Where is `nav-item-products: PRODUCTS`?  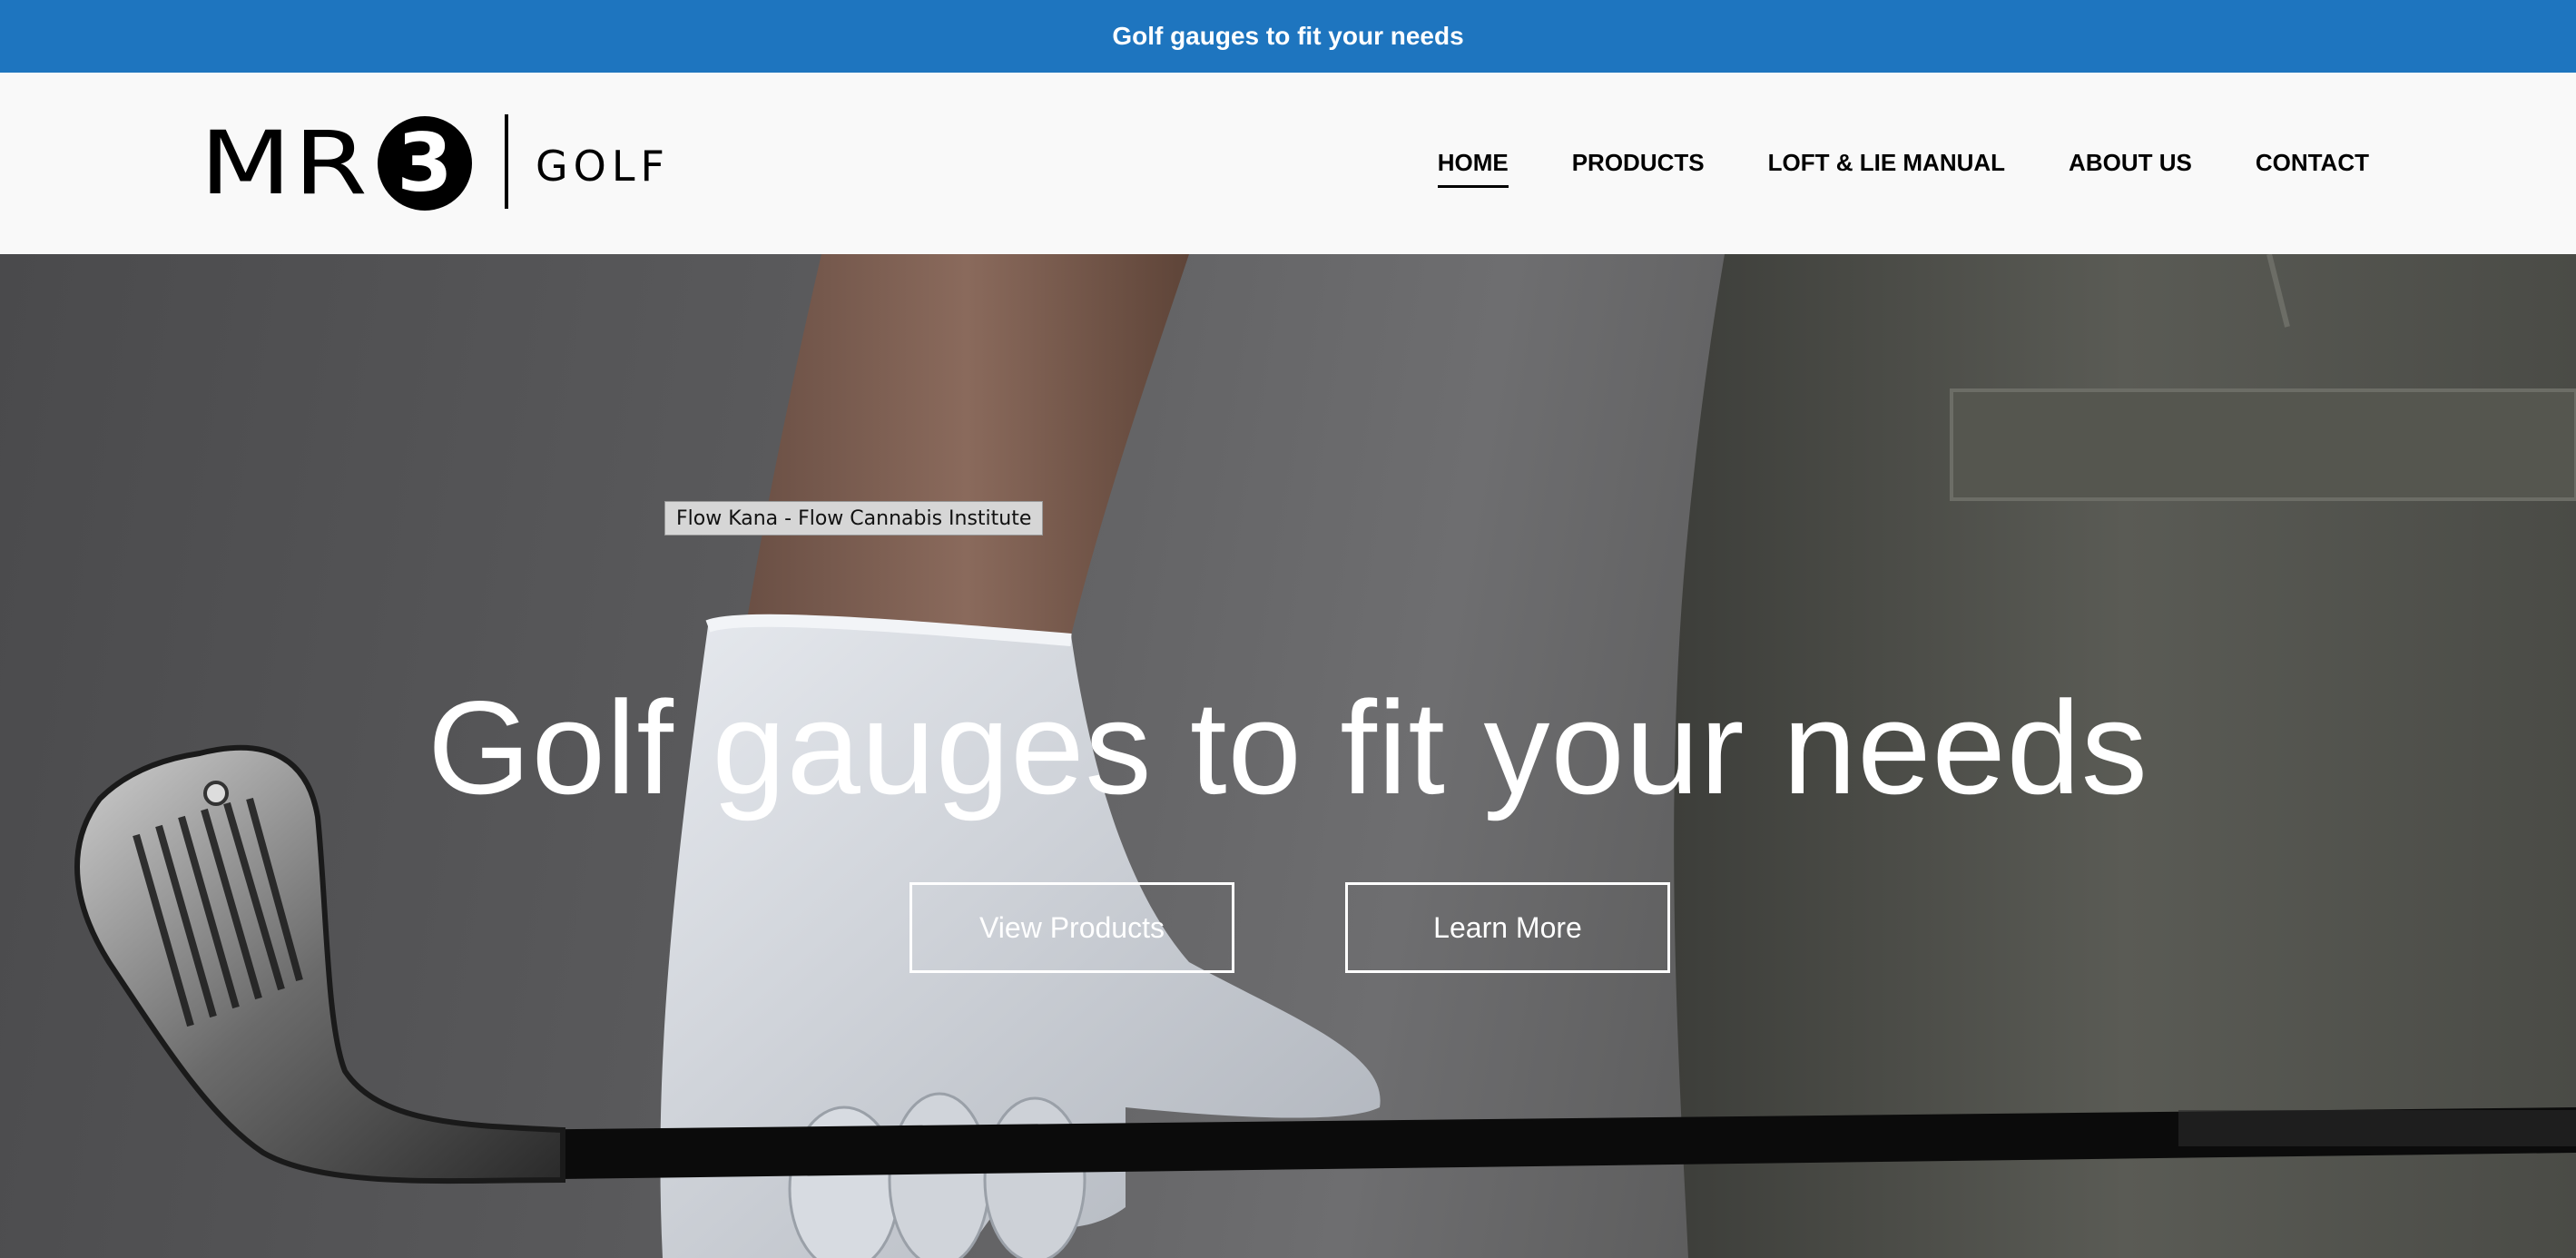 nav-item-products: PRODUCTS is located at coordinates (1638, 163).